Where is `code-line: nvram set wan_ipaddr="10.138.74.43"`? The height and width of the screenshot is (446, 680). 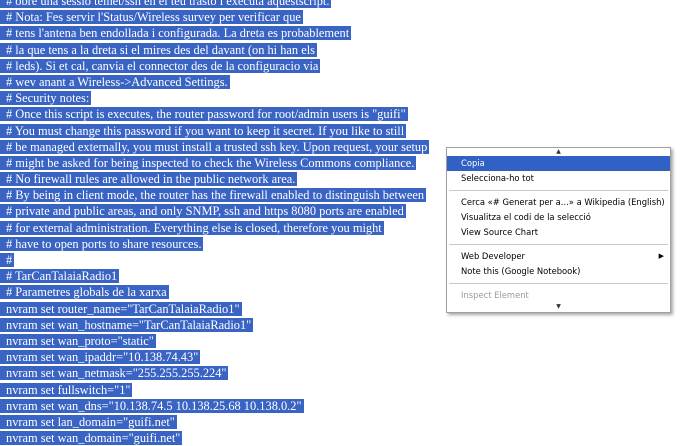
code-line: nvram set wan_ipaddr="10.138.74.43" is located at coordinates (220, 357).